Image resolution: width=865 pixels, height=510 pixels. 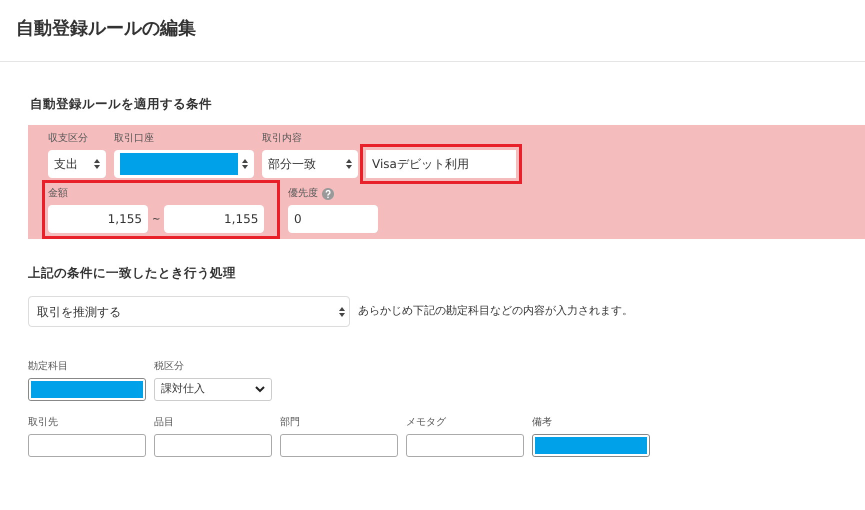 What do you see at coordinates (260, 389) in the screenshot?
I see `chevron-down-icon` at bounding box center [260, 389].